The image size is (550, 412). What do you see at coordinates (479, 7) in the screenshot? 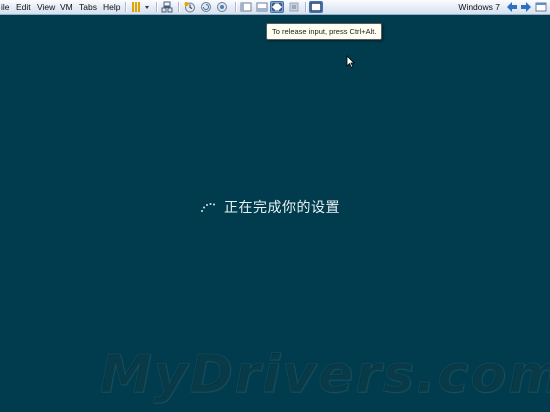
I see `vm-name-label: Windows 7` at bounding box center [479, 7].